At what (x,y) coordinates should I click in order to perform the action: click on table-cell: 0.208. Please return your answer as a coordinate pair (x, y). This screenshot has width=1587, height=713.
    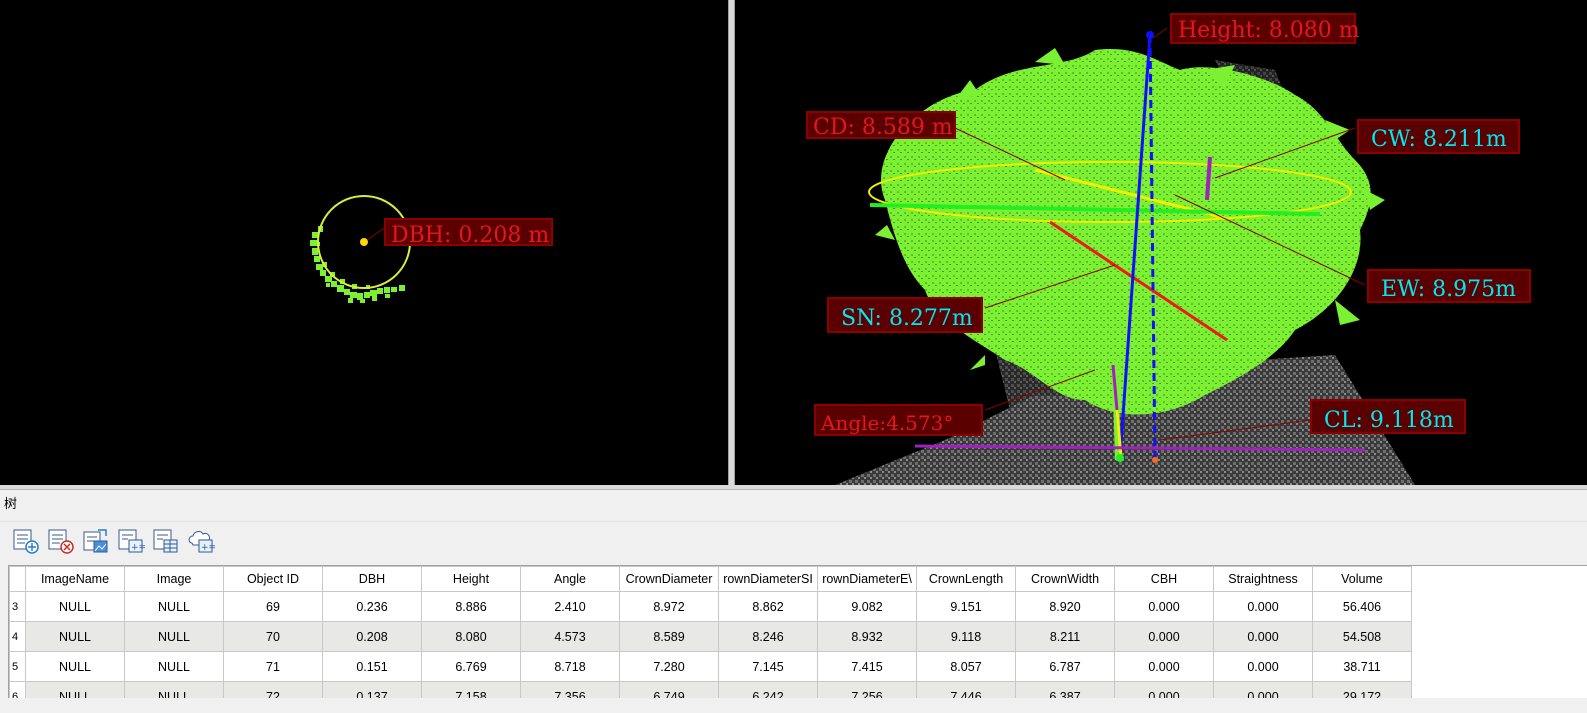
    Looking at the image, I should click on (372, 636).